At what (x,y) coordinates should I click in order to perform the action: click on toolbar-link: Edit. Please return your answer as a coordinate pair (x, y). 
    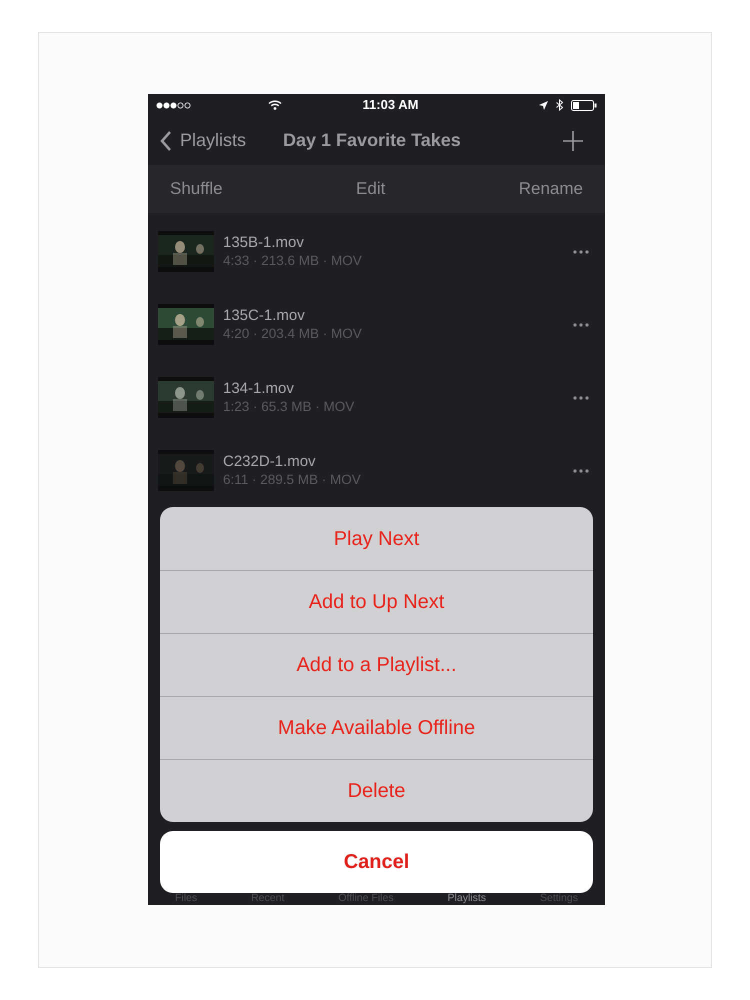
    Looking at the image, I should click on (371, 189).